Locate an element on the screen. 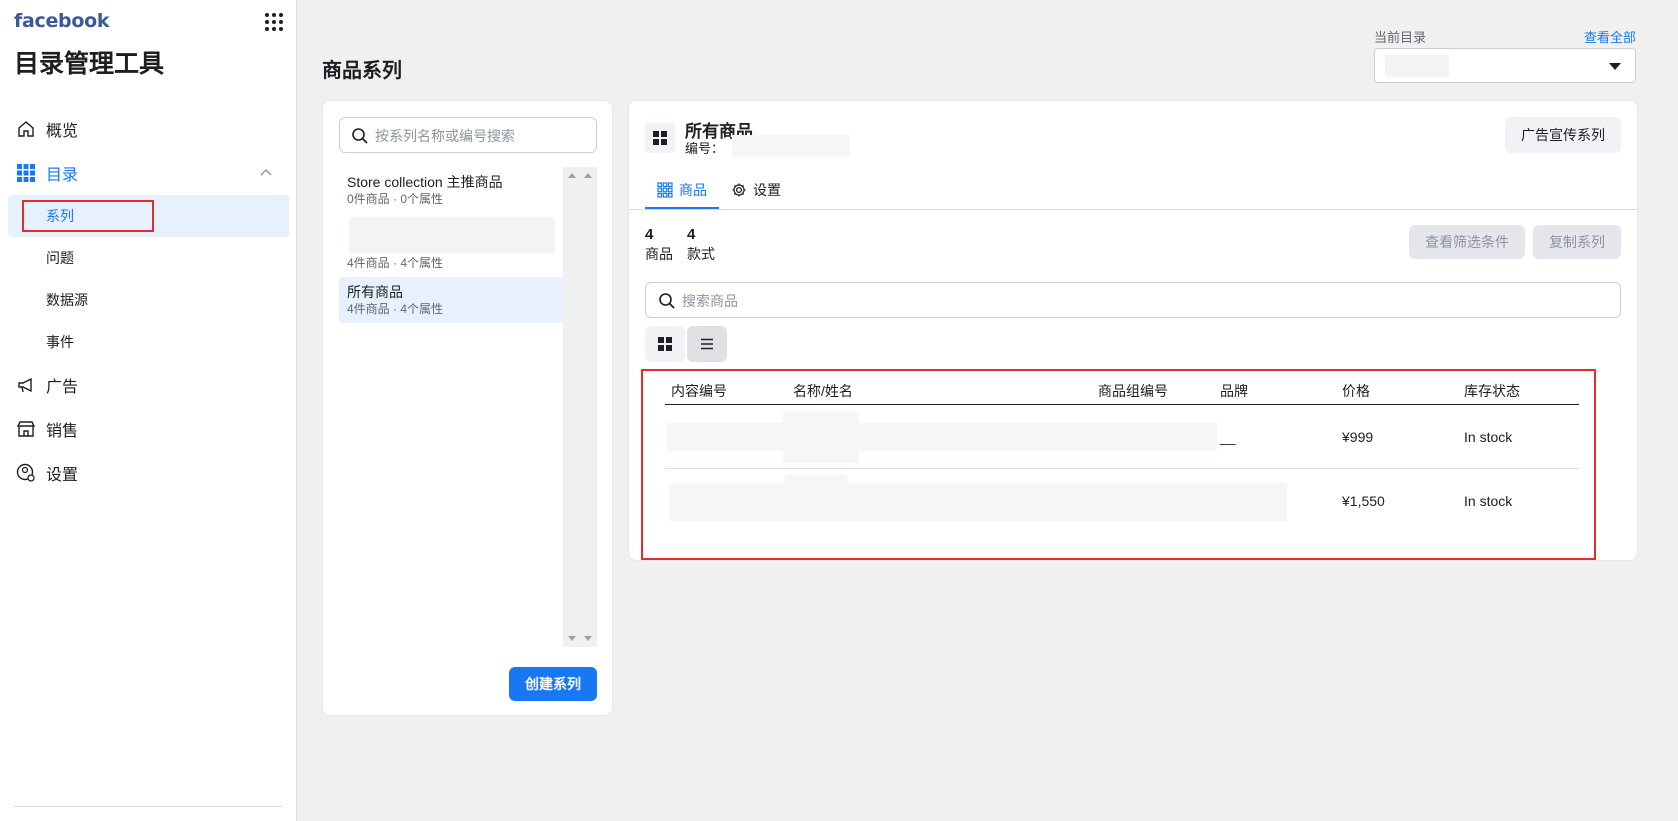 This screenshot has width=1678, height=821. set-grid-icon is located at coordinates (660, 138).